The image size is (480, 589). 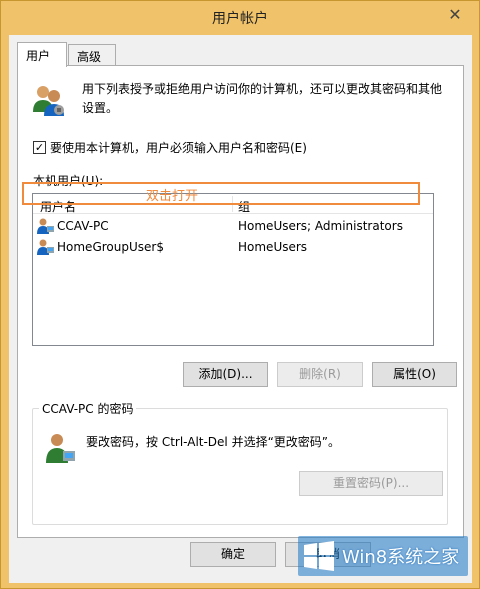 I want to click on column-header-group: 组, so click(x=244, y=206).